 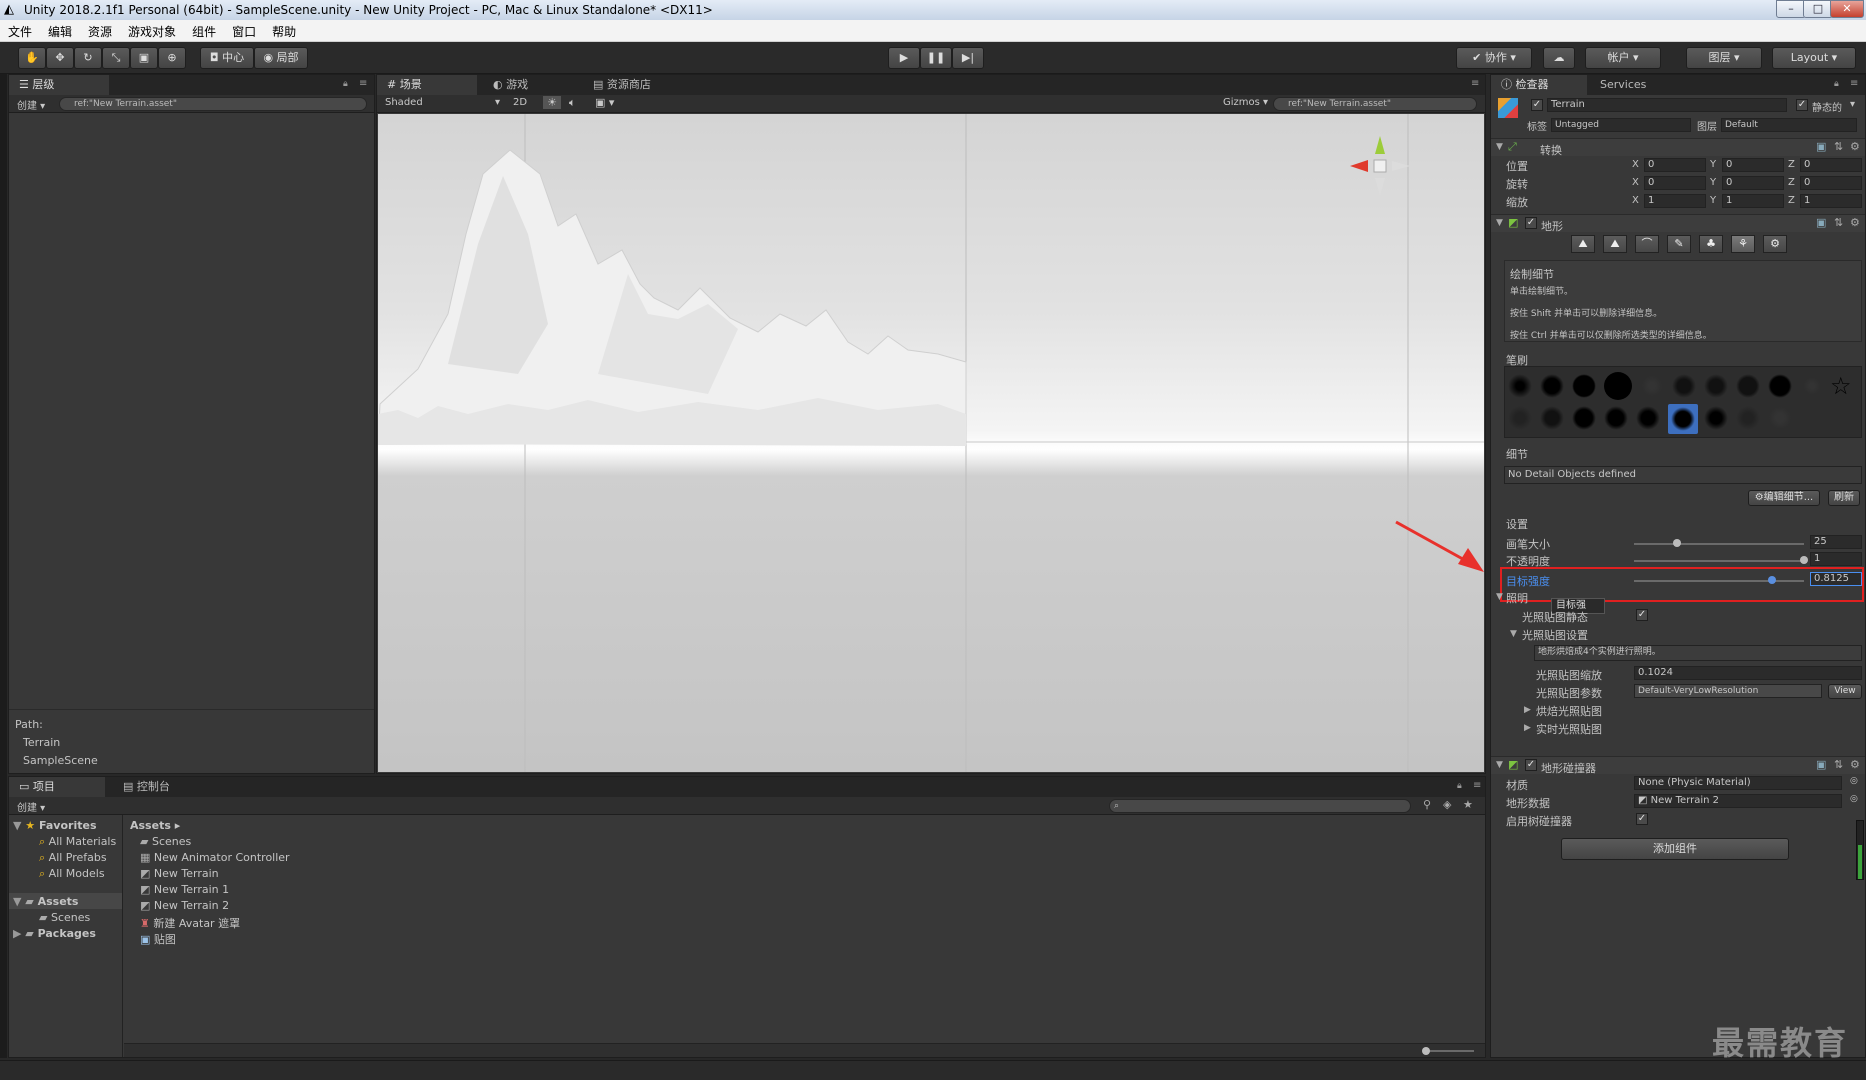 I want to click on avatar-mask-icon: ♜, so click(x=145, y=923).